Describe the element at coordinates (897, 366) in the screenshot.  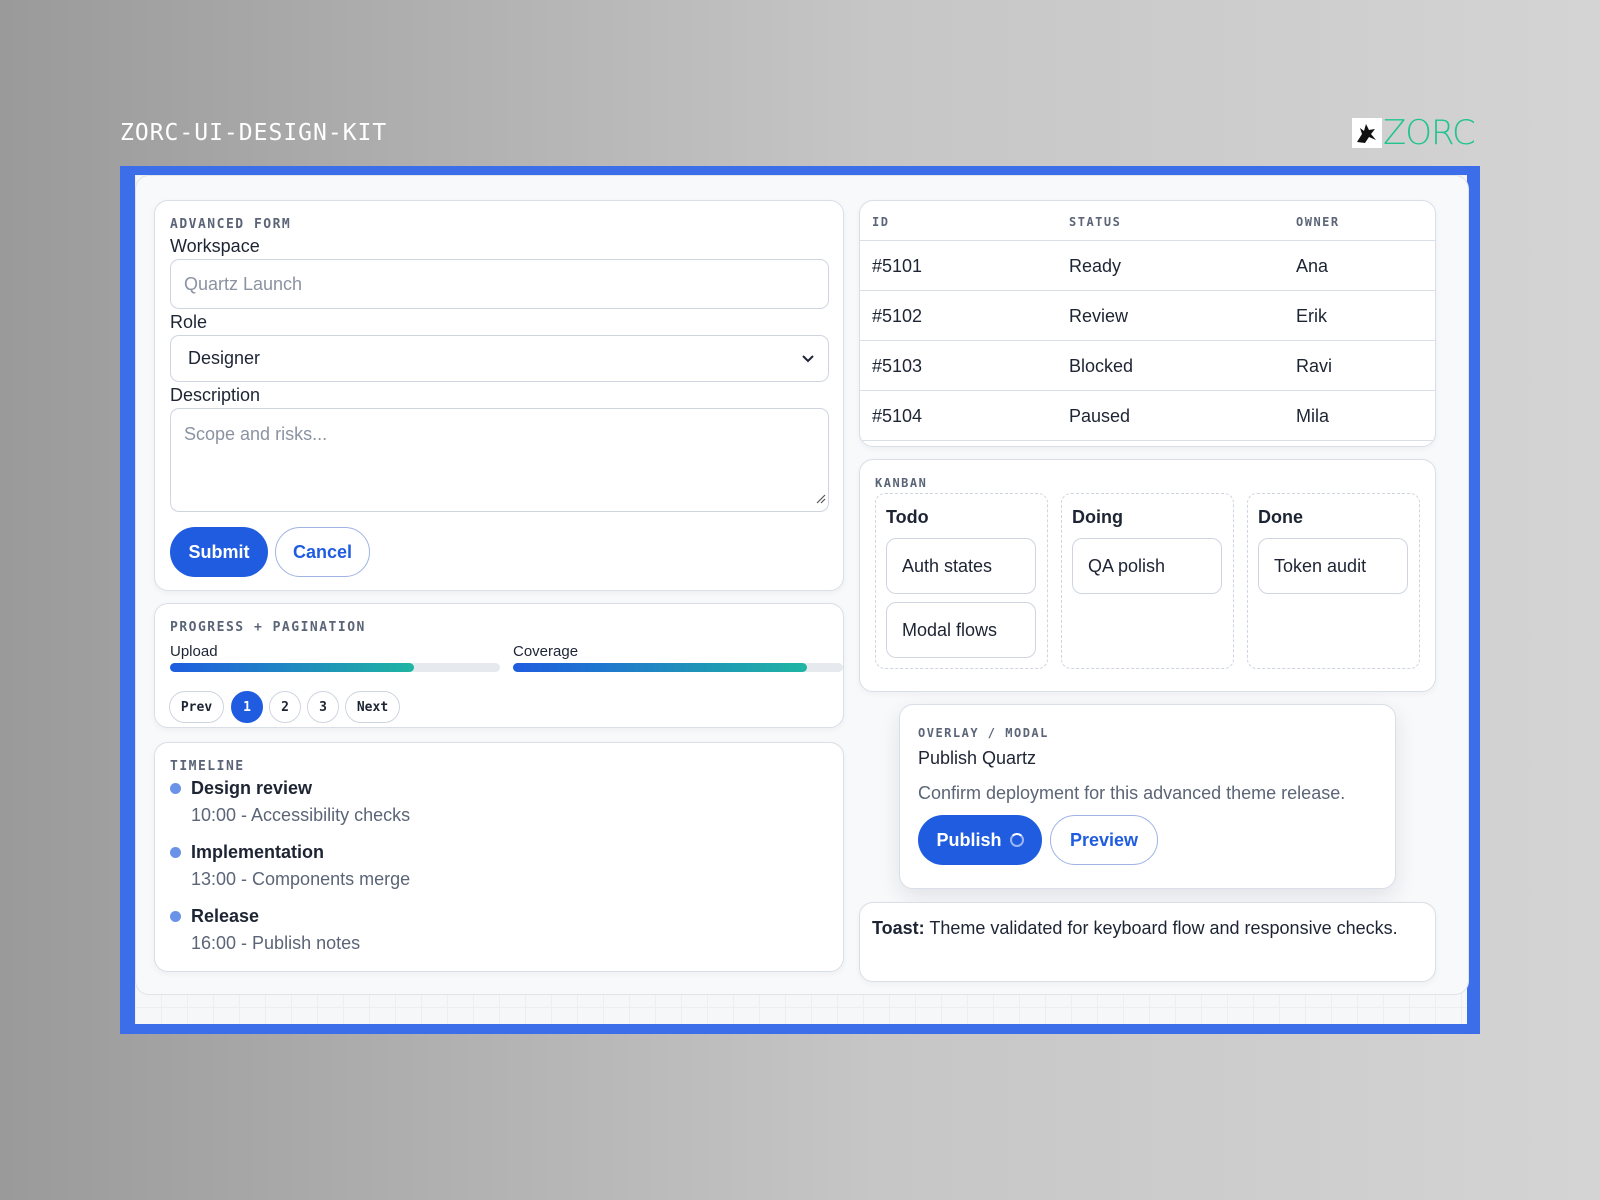
I see `table-cell-id: #5103` at that location.